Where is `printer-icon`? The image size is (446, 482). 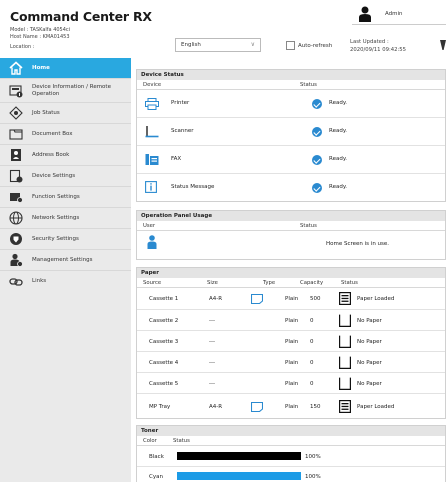 printer-icon is located at coordinates (152, 104).